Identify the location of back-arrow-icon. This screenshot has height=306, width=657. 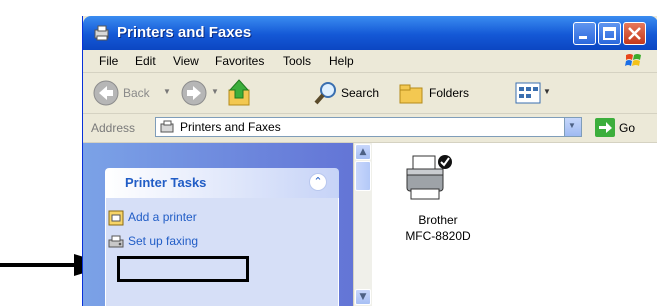
(106, 93).